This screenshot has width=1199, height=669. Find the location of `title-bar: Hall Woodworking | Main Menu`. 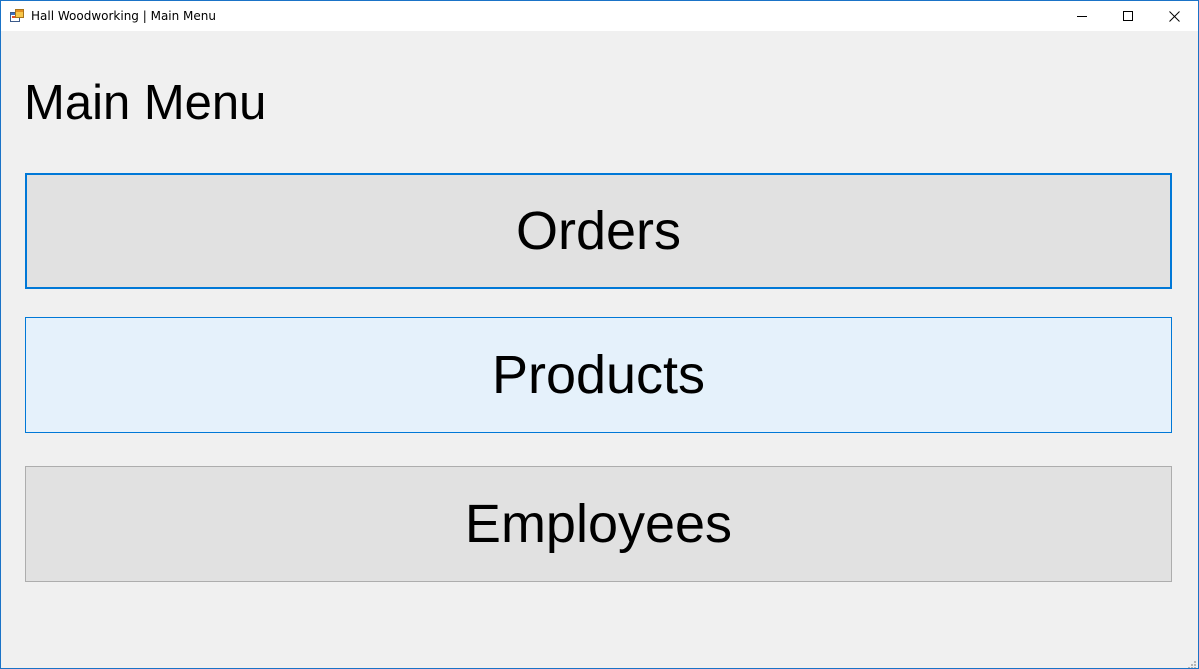

title-bar: Hall Woodworking | Main Menu is located at coordinates (599, 16).